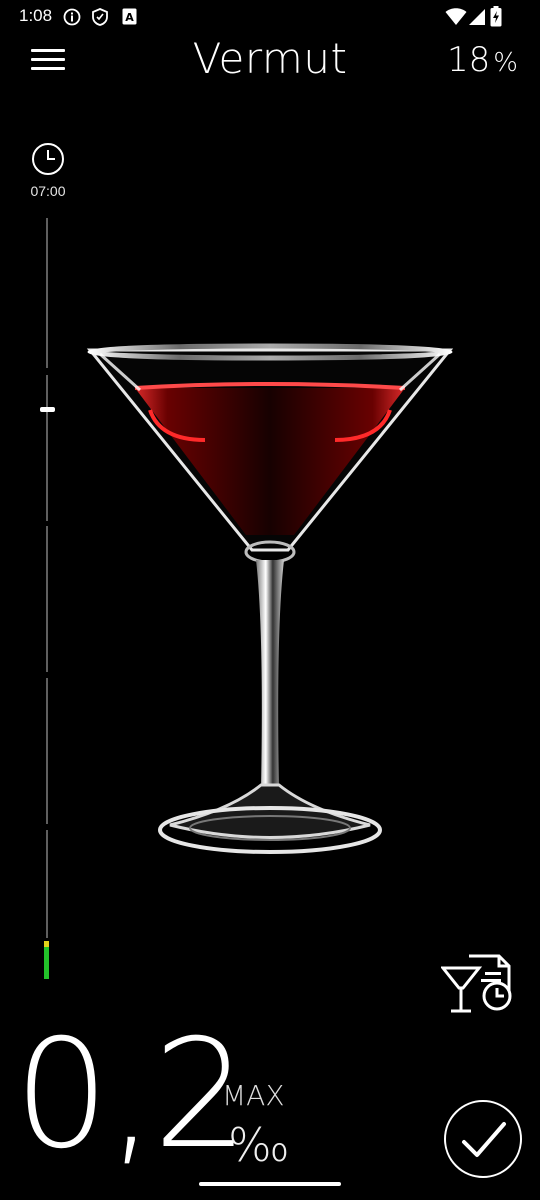  I want to click on alcohol-level-bar, so click(46, 960).